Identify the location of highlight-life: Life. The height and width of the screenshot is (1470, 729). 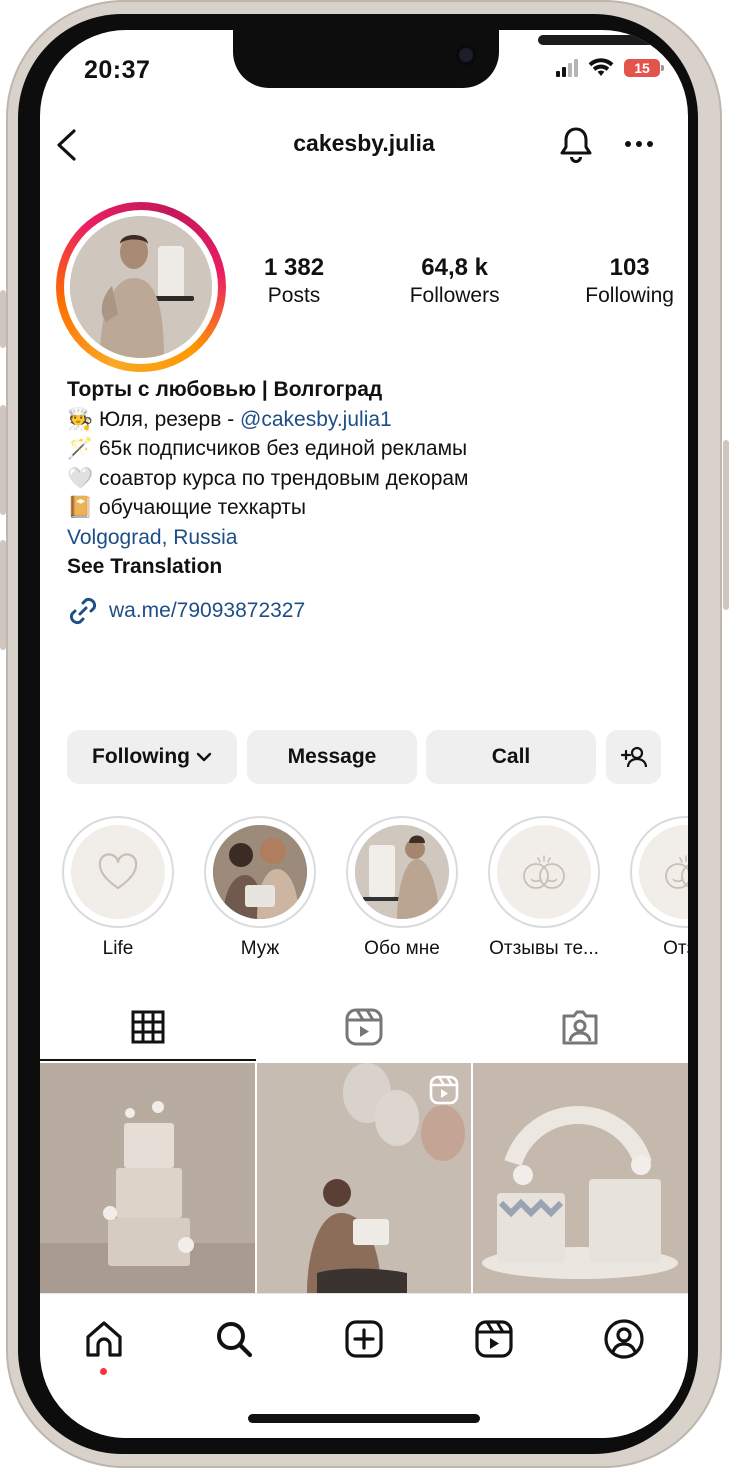
(118, 888).